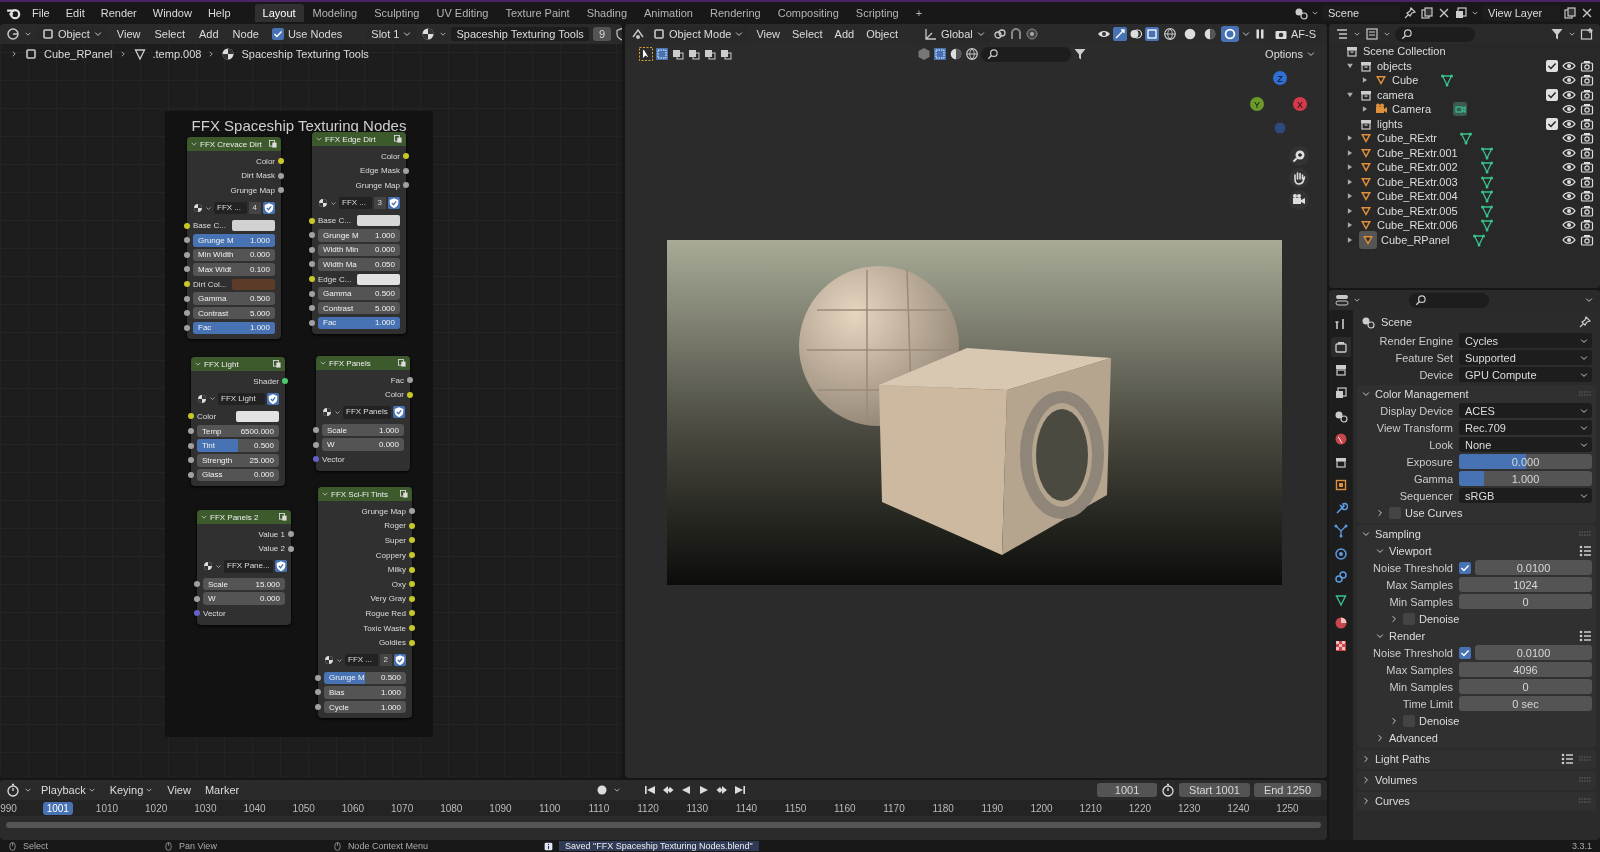  Describe the element at coordinates (1417, 152) in the screenshot. I see `outliner-item-name: Cube_RExtr.001` at that location.